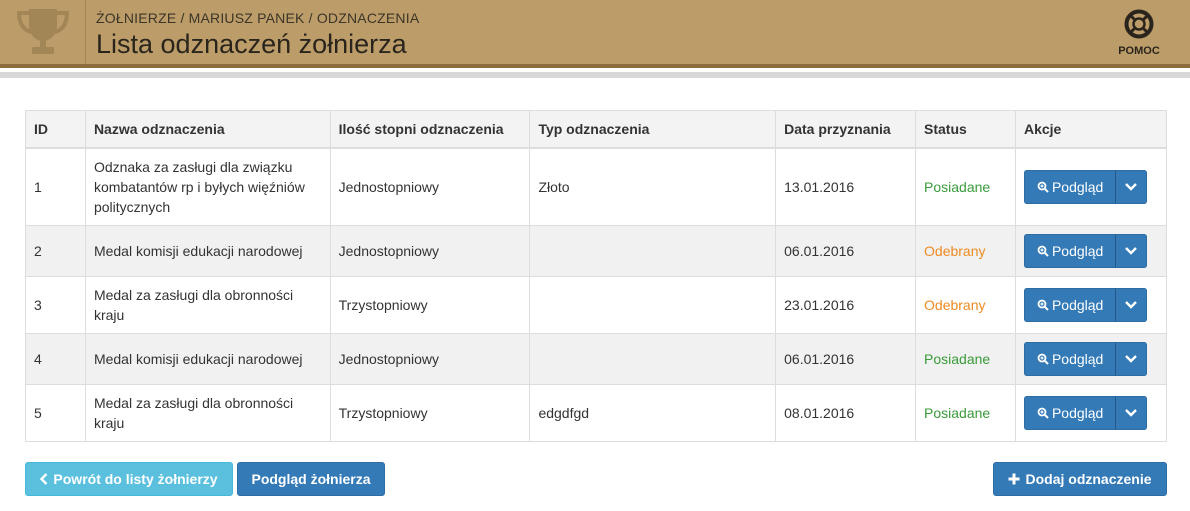  I want to click on cell-date: 23.01.2016, so click(846, 305).